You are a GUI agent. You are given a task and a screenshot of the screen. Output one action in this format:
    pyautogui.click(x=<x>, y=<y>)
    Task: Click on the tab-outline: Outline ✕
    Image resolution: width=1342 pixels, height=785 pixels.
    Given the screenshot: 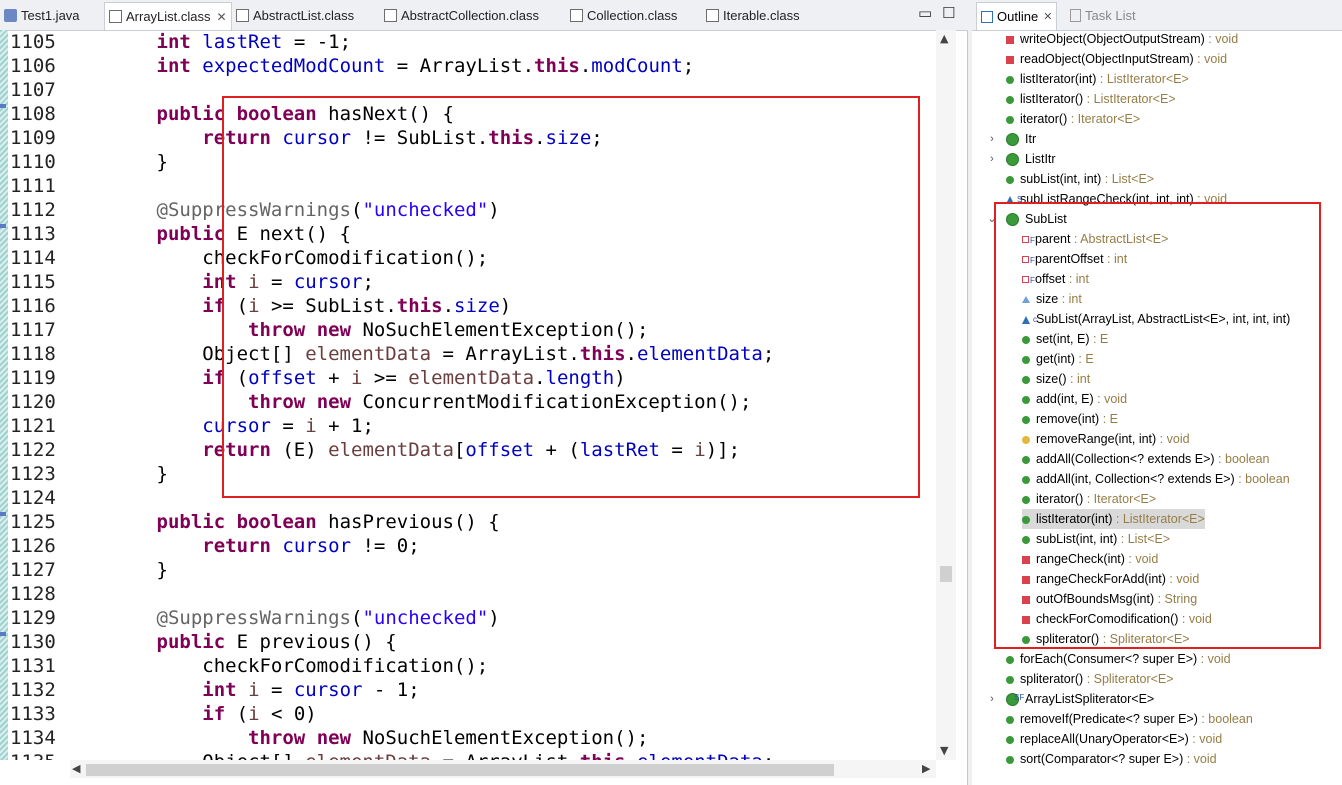 What is the action you would take?
    pyautogui.click(x=1017, y=16)
    